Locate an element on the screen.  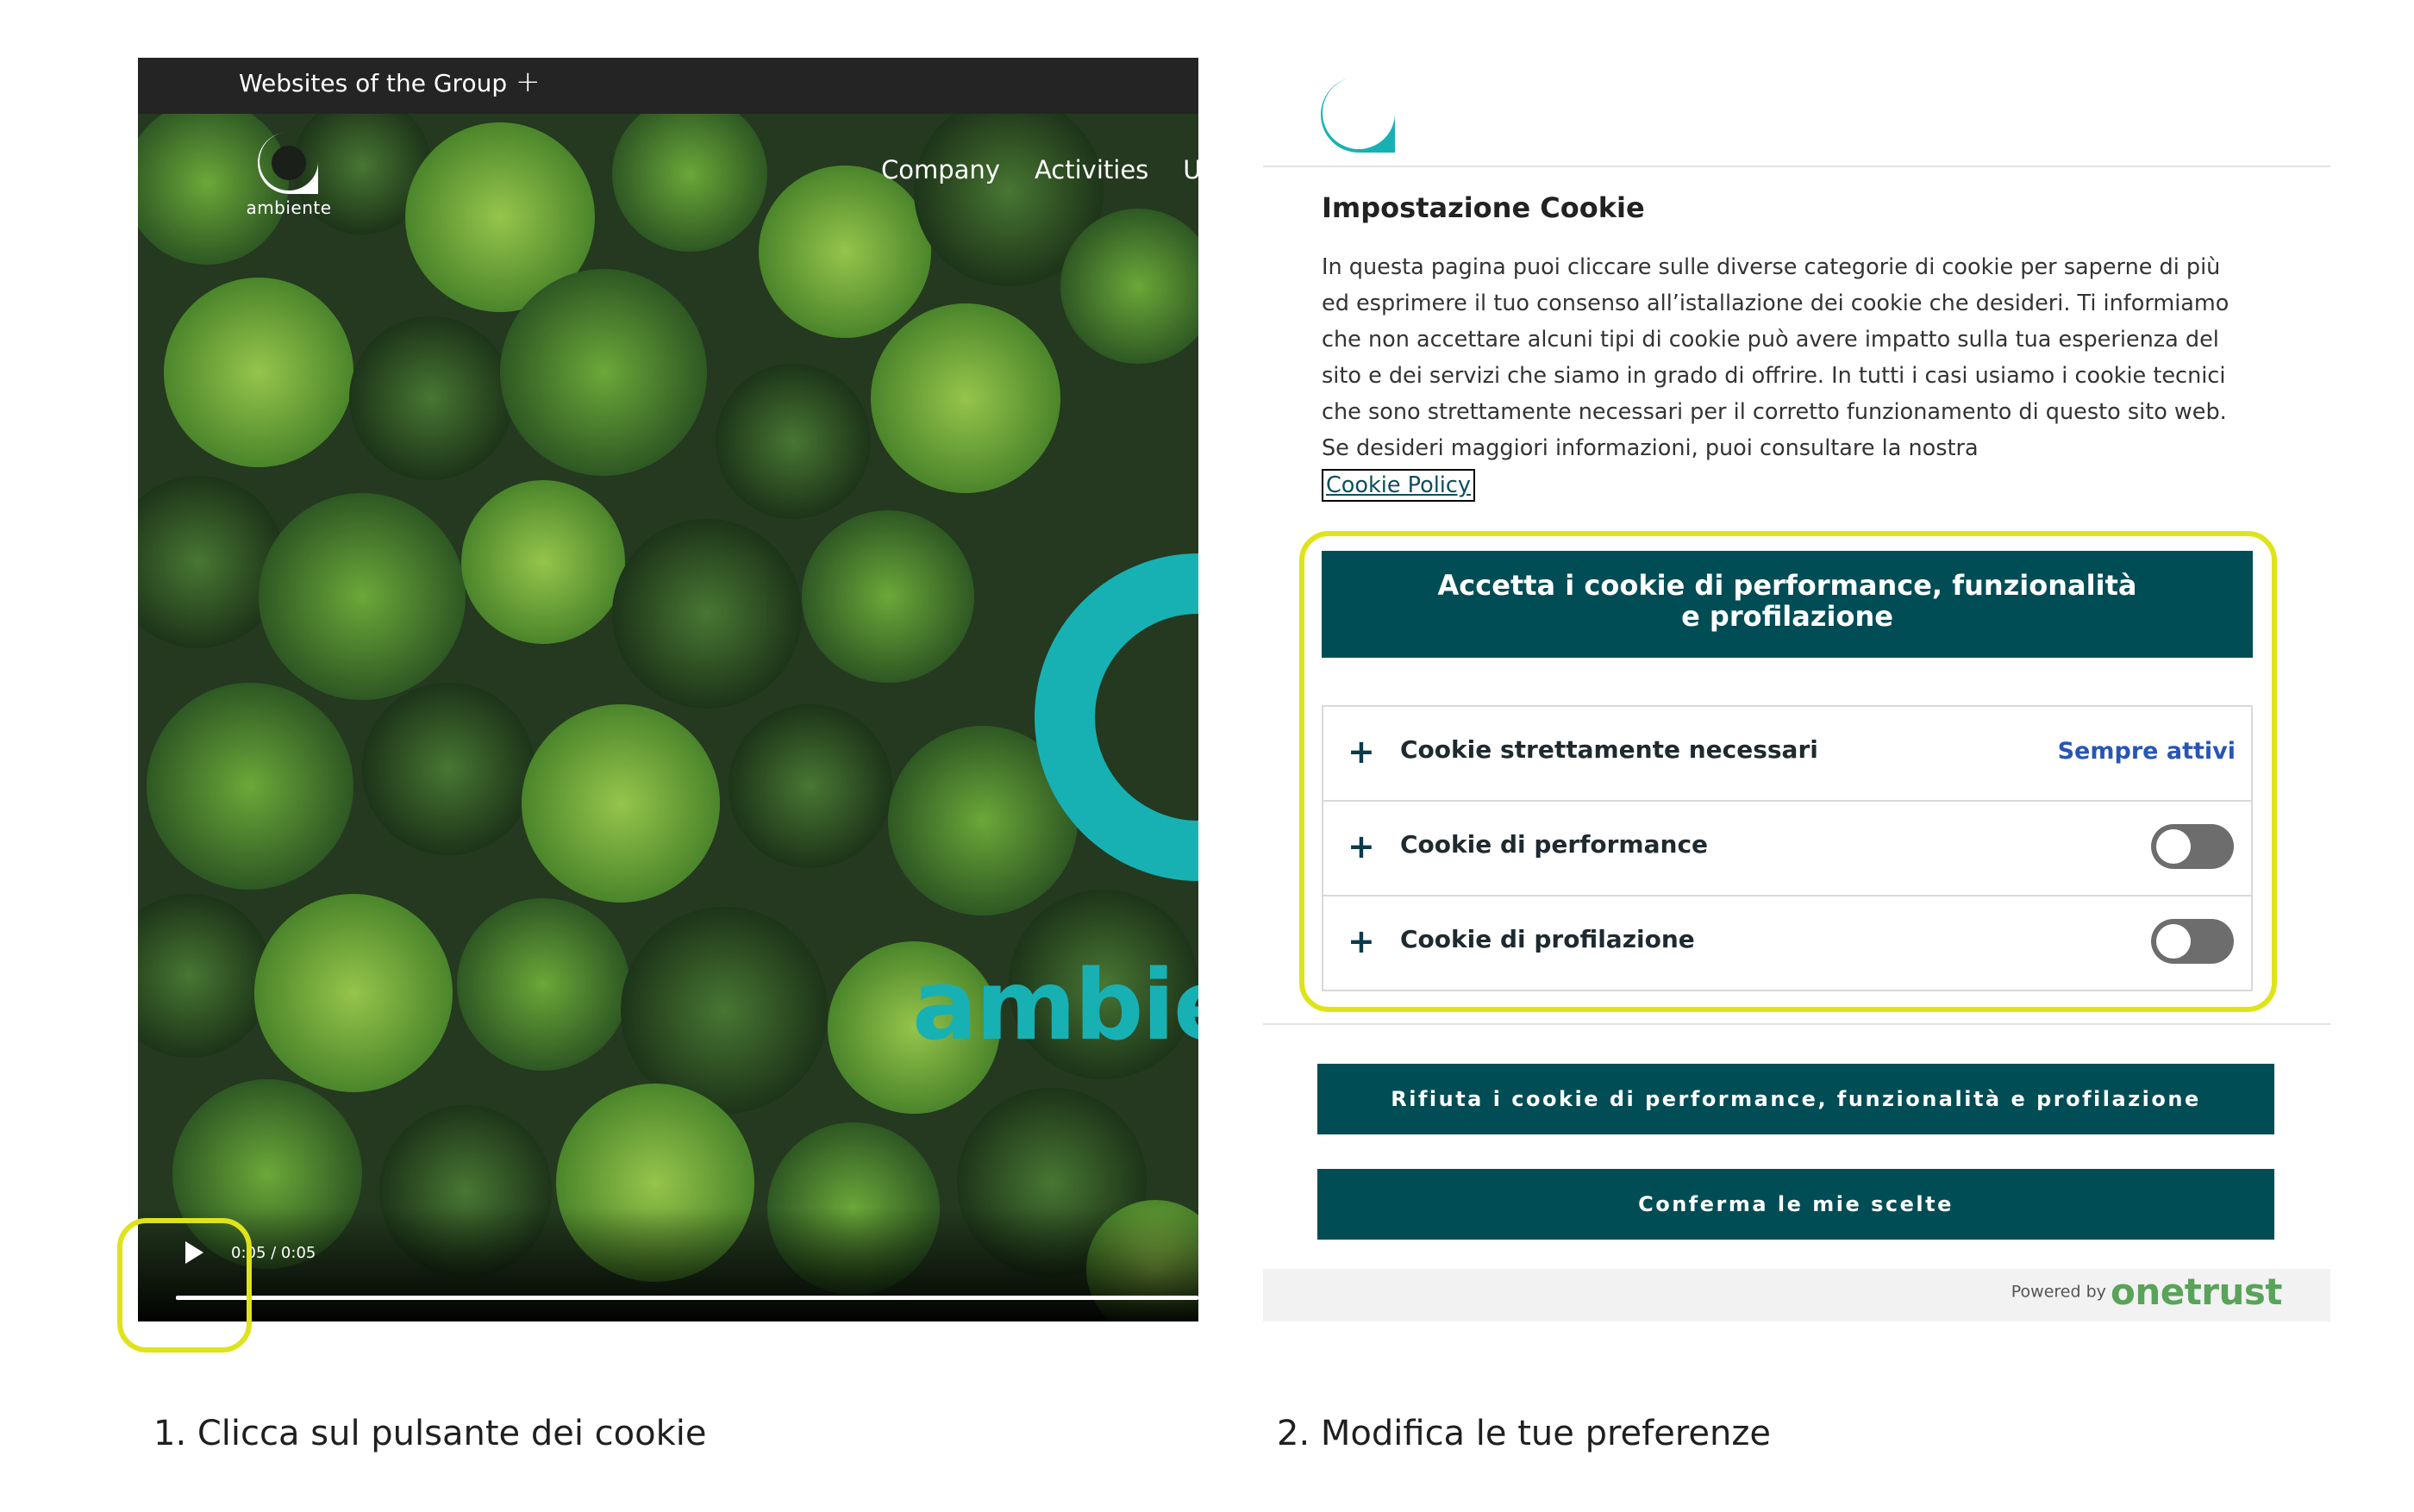
preference-center-title: Impostazione Cookie is located at coordinates (1483, 207).